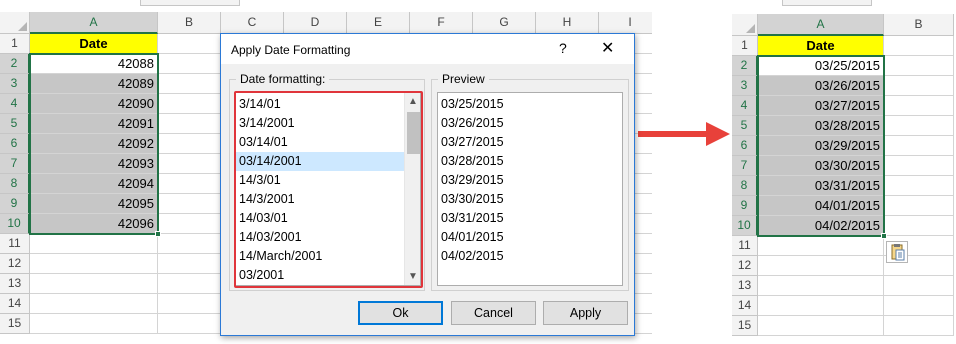  I want to click on date-value-cell: 42094, so click(94, 184).